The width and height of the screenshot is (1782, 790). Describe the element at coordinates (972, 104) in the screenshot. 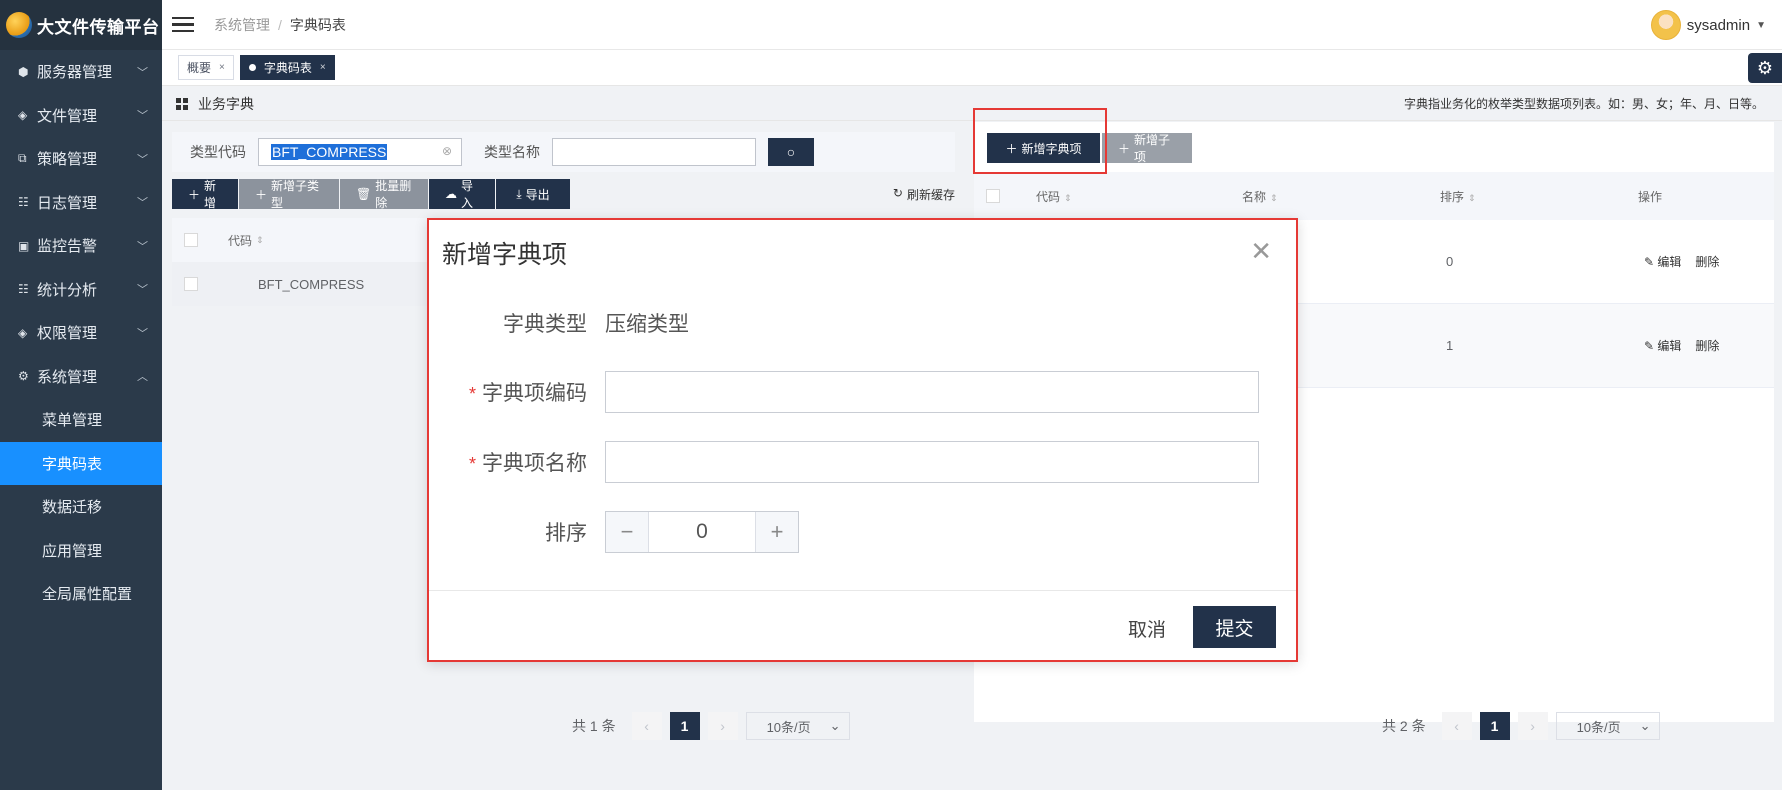

I see `section-header: 业务字典 字典指业务化的枚举类型数据项列表。如：男、女；年、月、日等。` at that location.